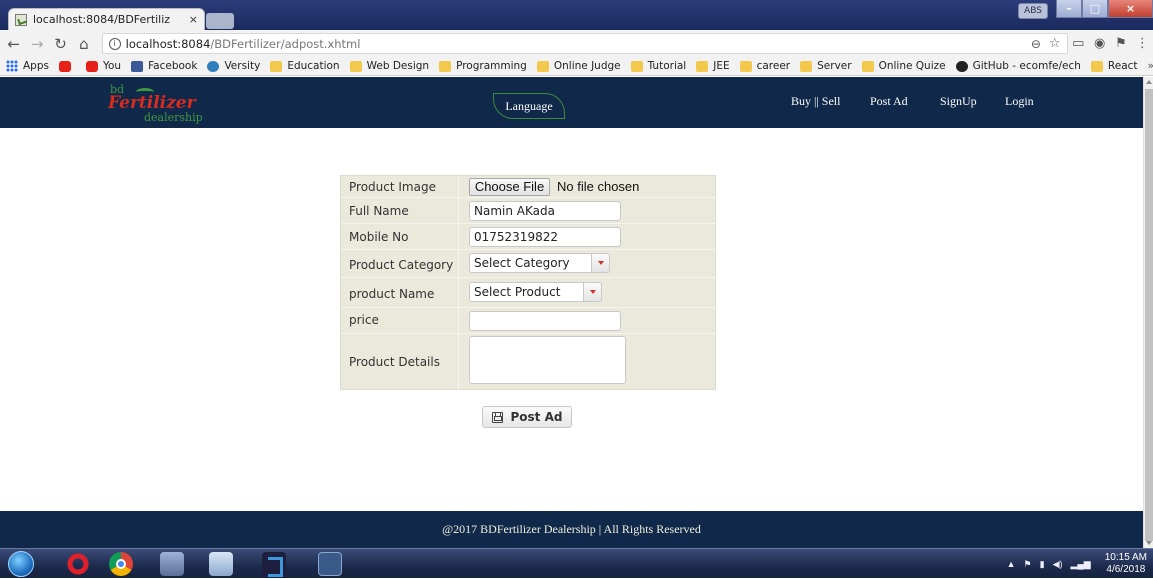  Describe the element at coordinates (1078, 43) in the screenshot. I see `cast-icon: ▭` at that location.